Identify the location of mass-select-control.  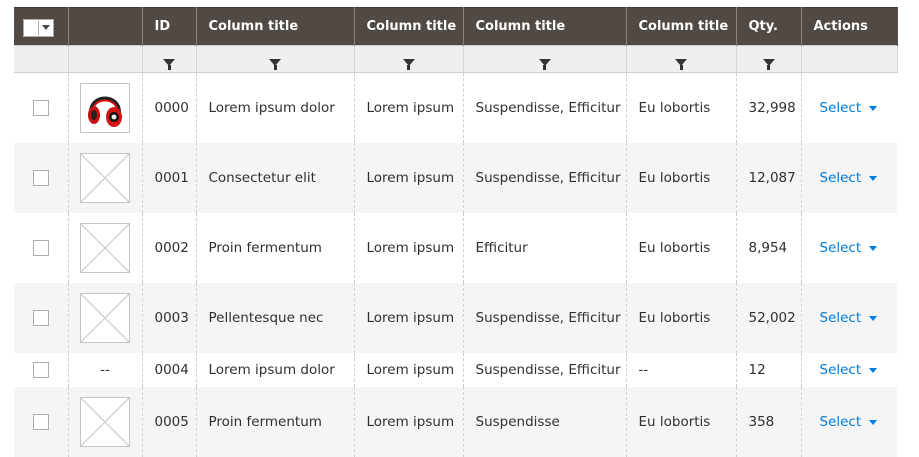
(38, 27).